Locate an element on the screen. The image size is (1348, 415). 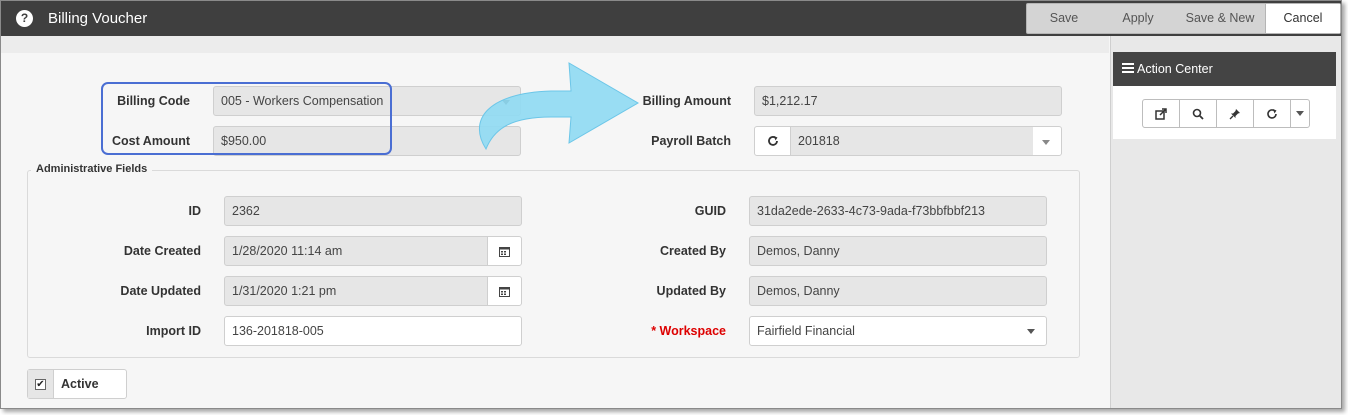
workspace-value: Fairfield Financial is located at coordinates (806, 331).